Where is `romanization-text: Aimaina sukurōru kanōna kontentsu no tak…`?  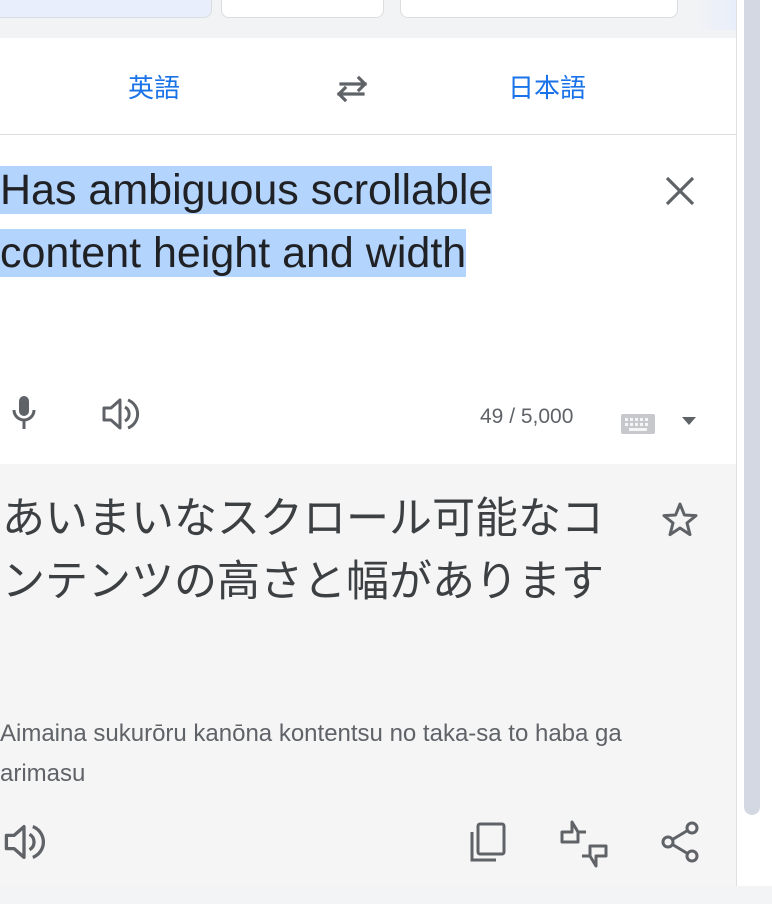 romanization-text: Aimaina sukurōru kanōna kontentsu no tak… is located at coordinates (311, 753).